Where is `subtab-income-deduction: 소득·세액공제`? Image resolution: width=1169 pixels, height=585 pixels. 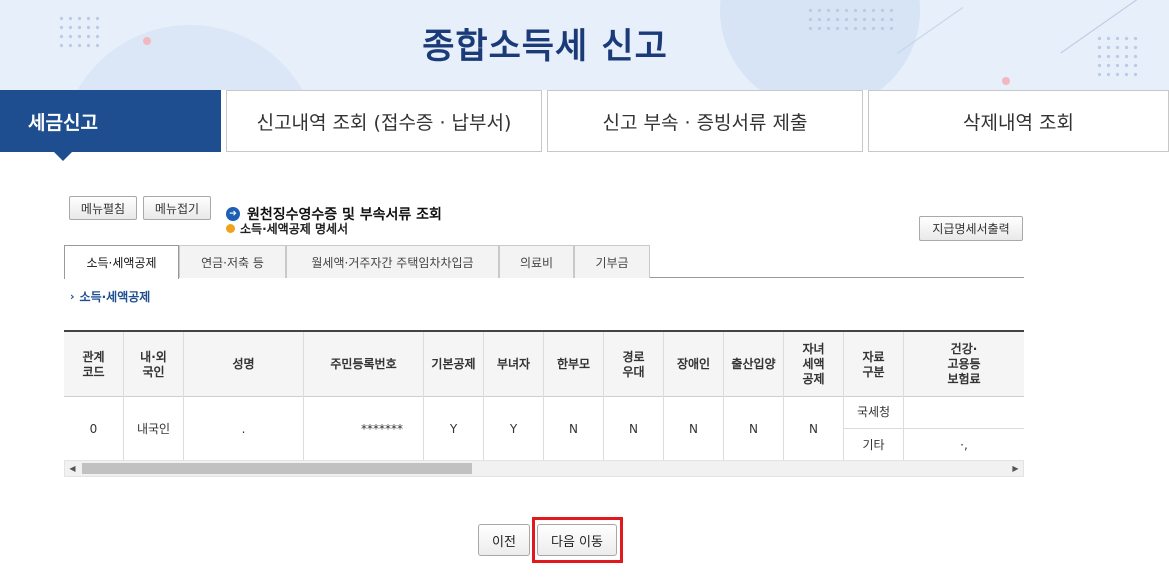
subtab-income-deduction: 소득·세액공제 is located at coordinates (121, 262).